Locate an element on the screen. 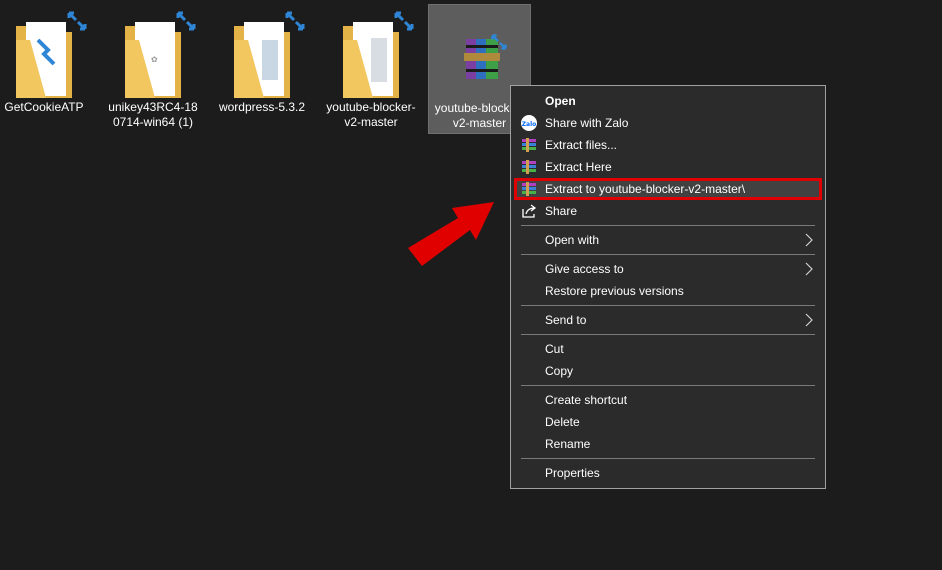 The image size is (942, 570). menu-item-cut: Cut is located at coordinates (668, 349).